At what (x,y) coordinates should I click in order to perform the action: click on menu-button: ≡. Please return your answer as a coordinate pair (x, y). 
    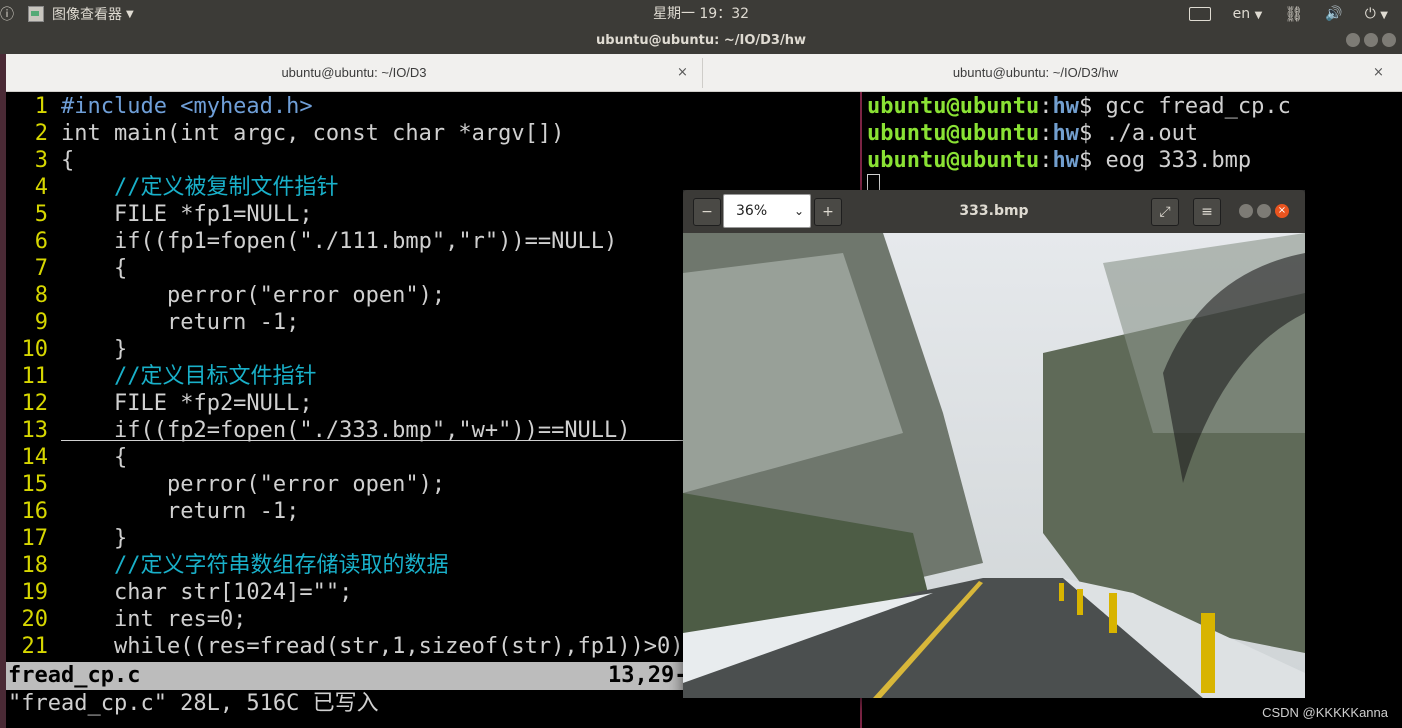
    Looking at the image, I should click on (1207, 212).